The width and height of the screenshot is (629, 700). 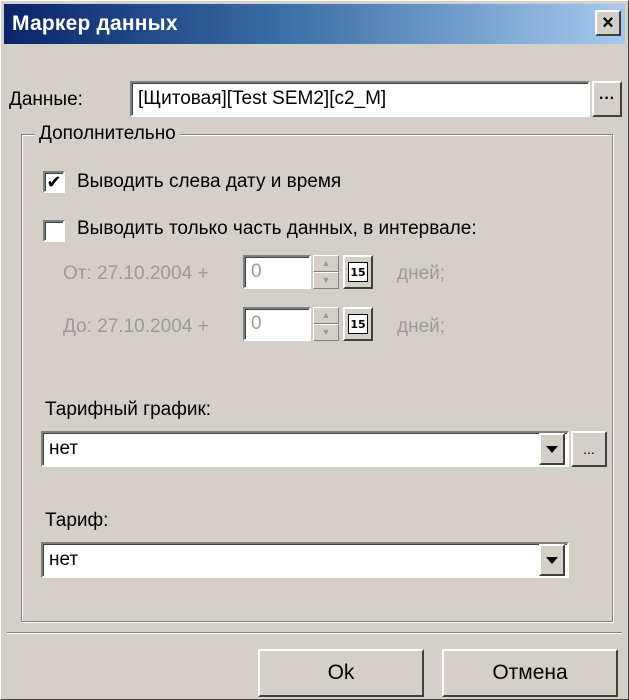 What do you see at coordinates (128, 409) in the screenshot?
I see `tariff-schedule-label: Тарифный график:` at bounding box center [128, 409].